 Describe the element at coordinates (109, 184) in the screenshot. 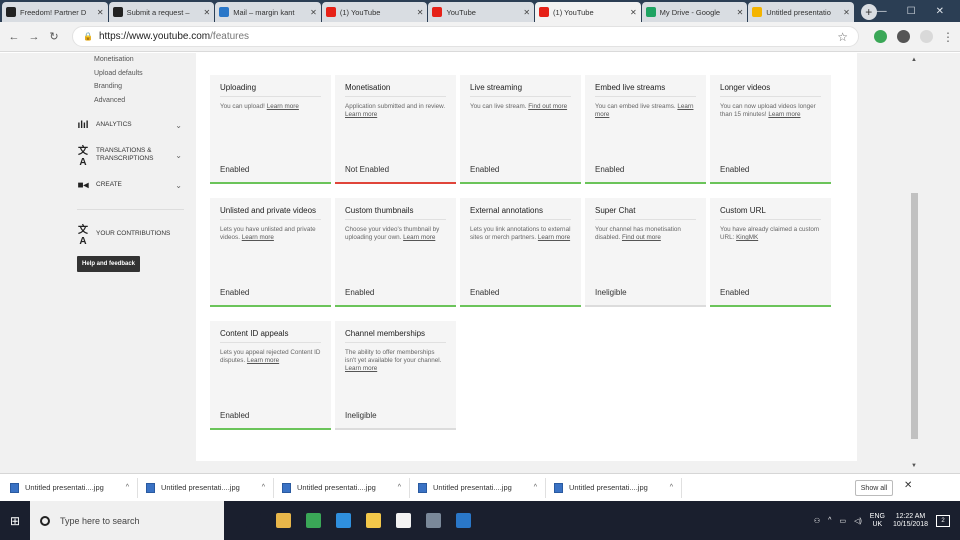

I see `sidebar-item-label: CREATE` at that location.